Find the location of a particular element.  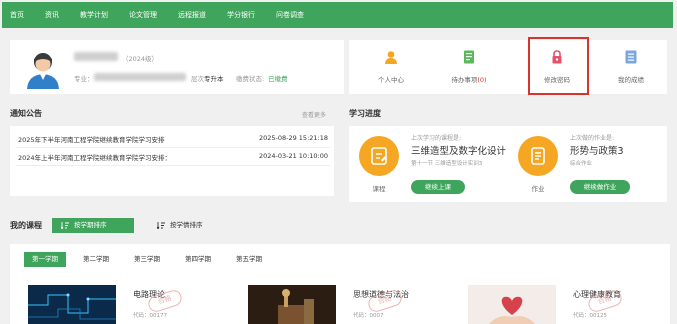

course-card: 思想道德与法治 代码：0007 合格 is located at coordinates (348, 304).